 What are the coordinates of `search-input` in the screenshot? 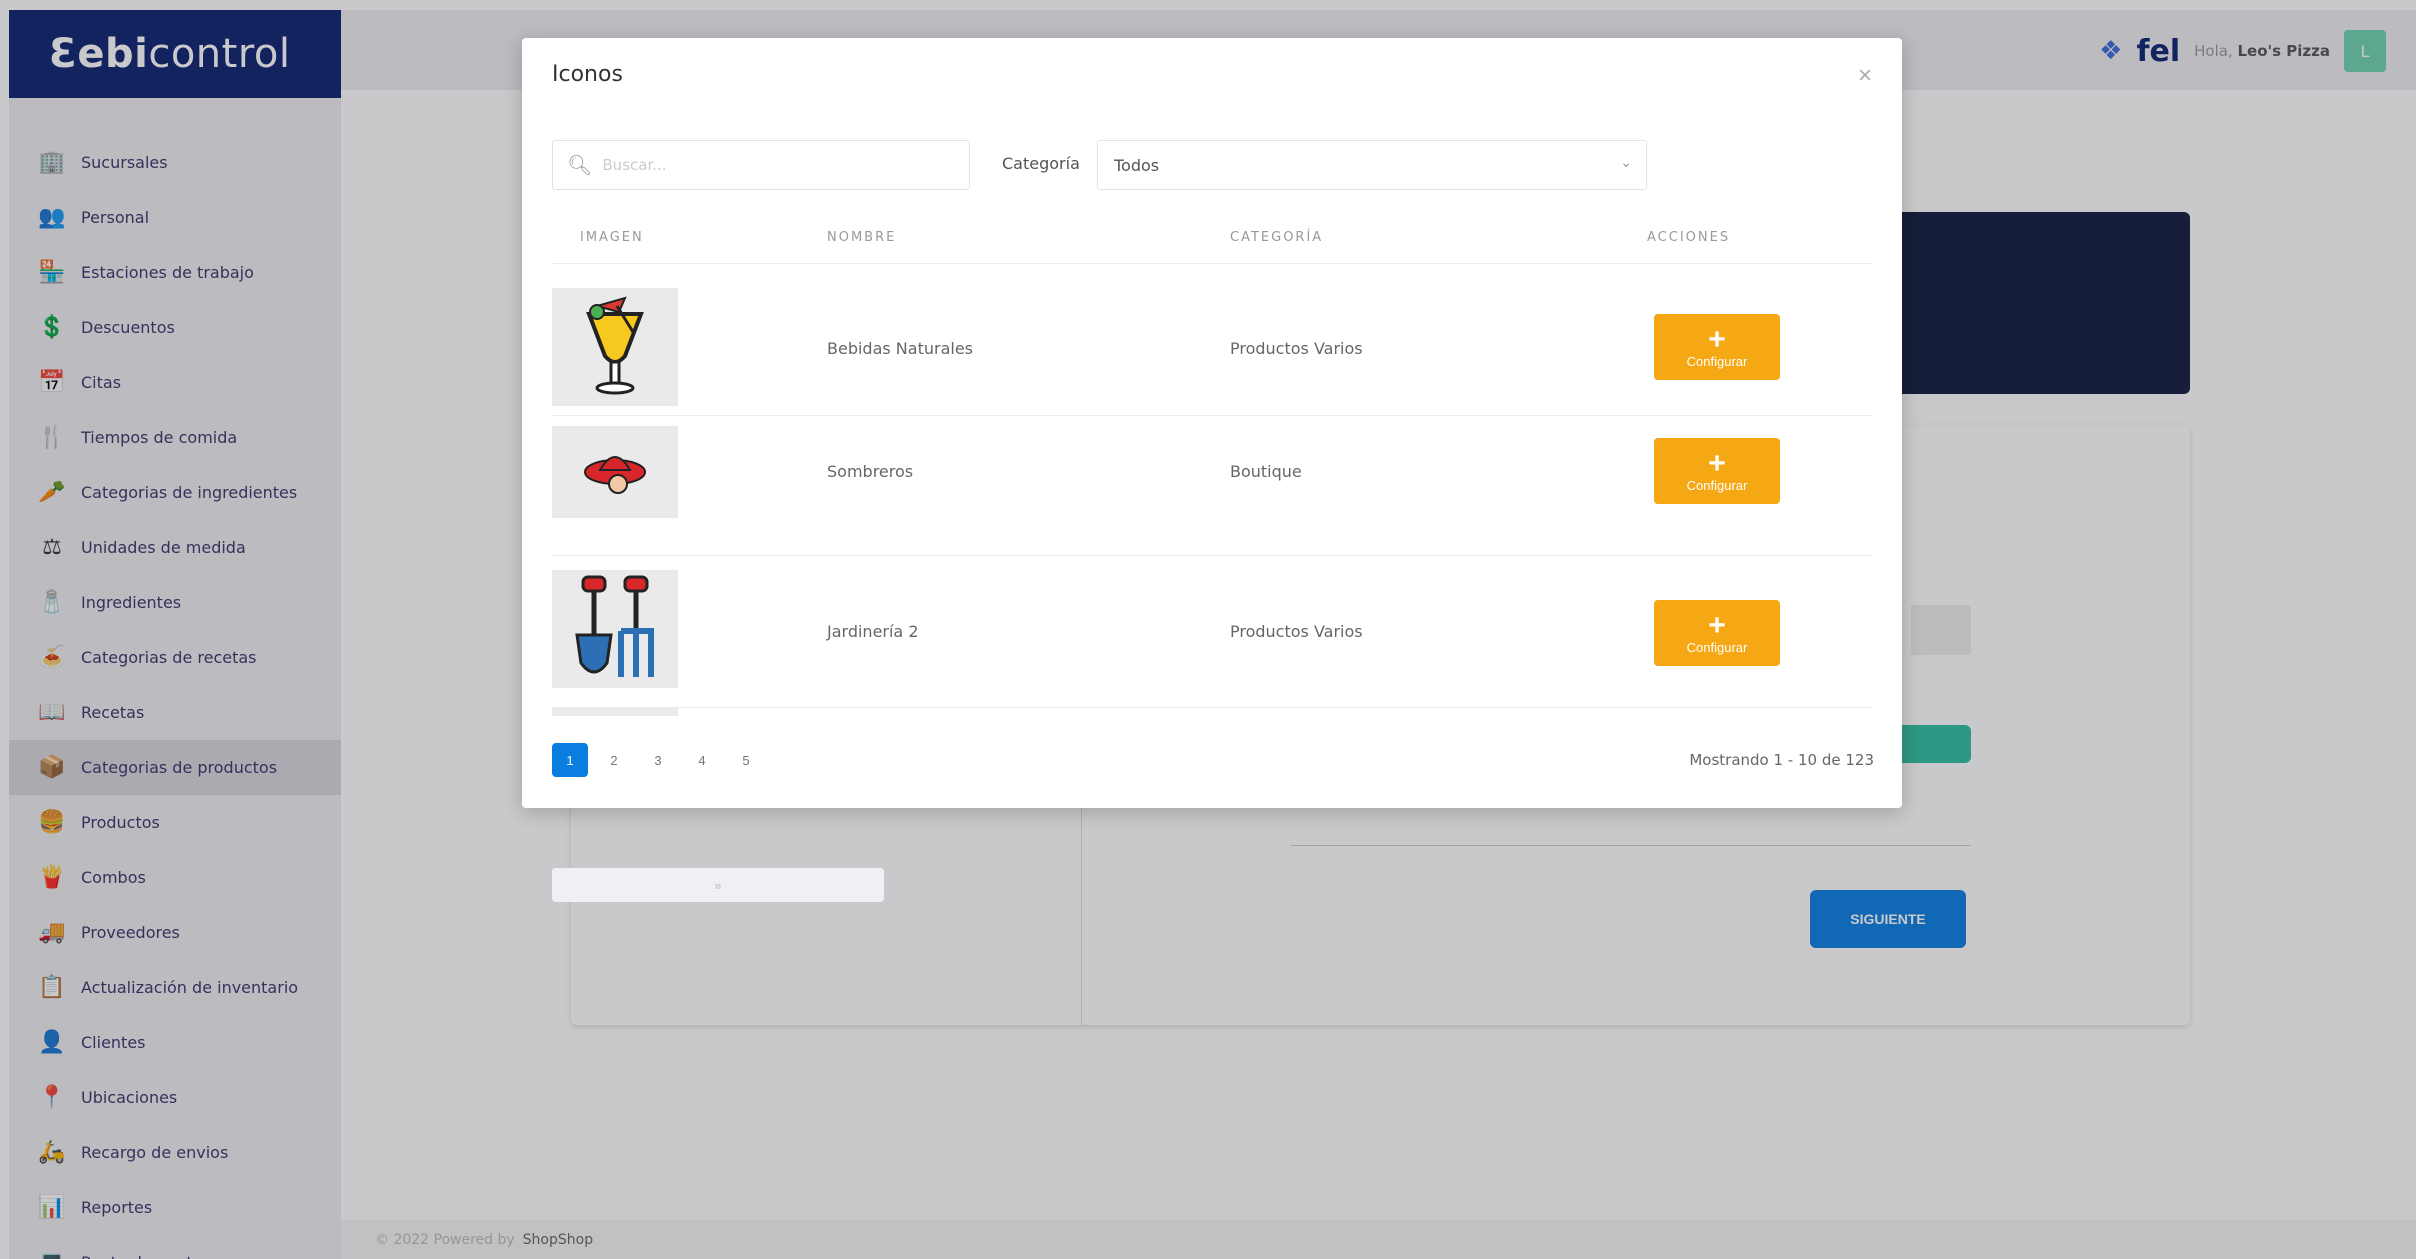 It's located at (777, 165).